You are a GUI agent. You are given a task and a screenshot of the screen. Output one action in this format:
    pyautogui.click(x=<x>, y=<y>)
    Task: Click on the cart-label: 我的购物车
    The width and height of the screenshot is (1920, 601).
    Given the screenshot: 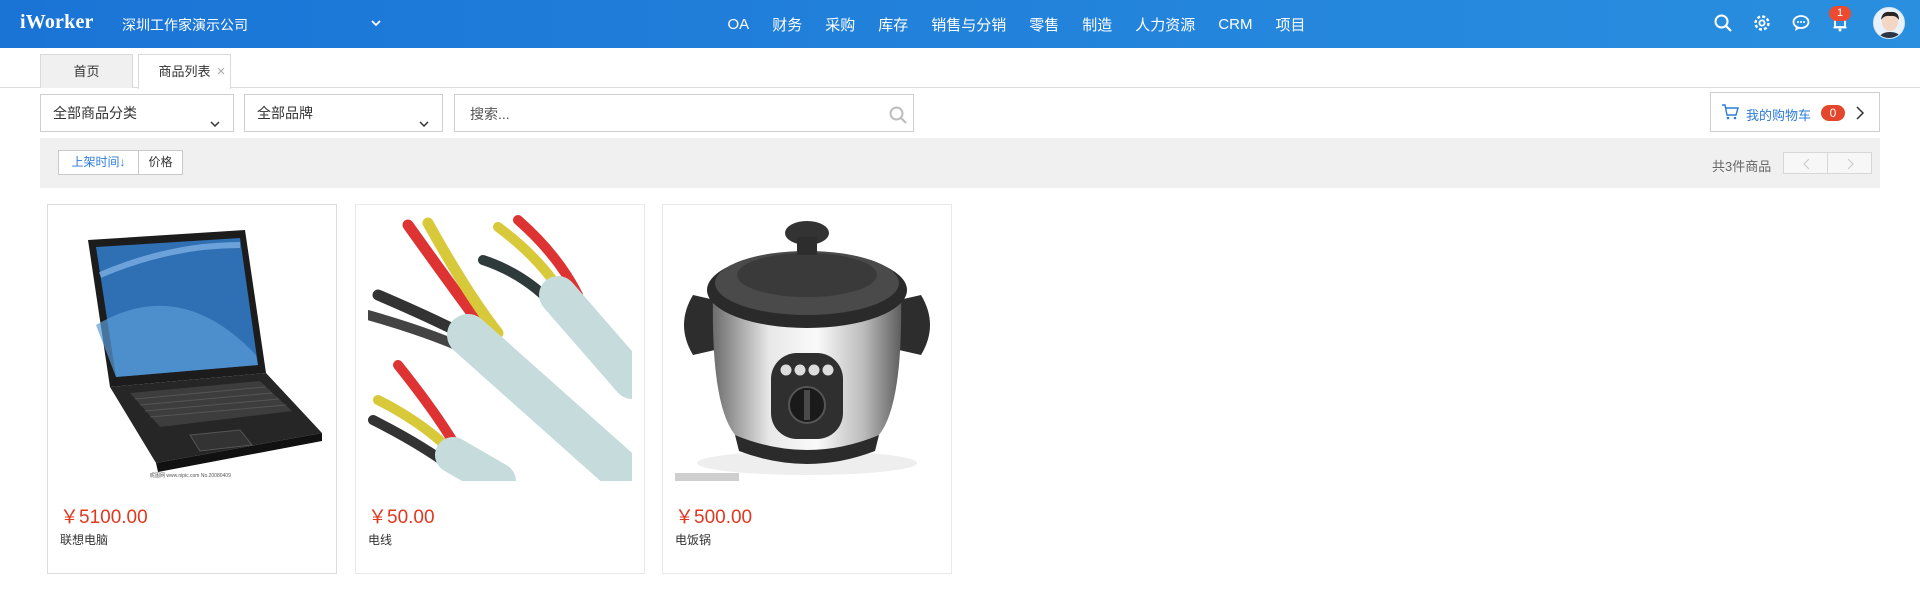 What is the action you would take?
    pyautogui.click(x=1779, y=115)
    